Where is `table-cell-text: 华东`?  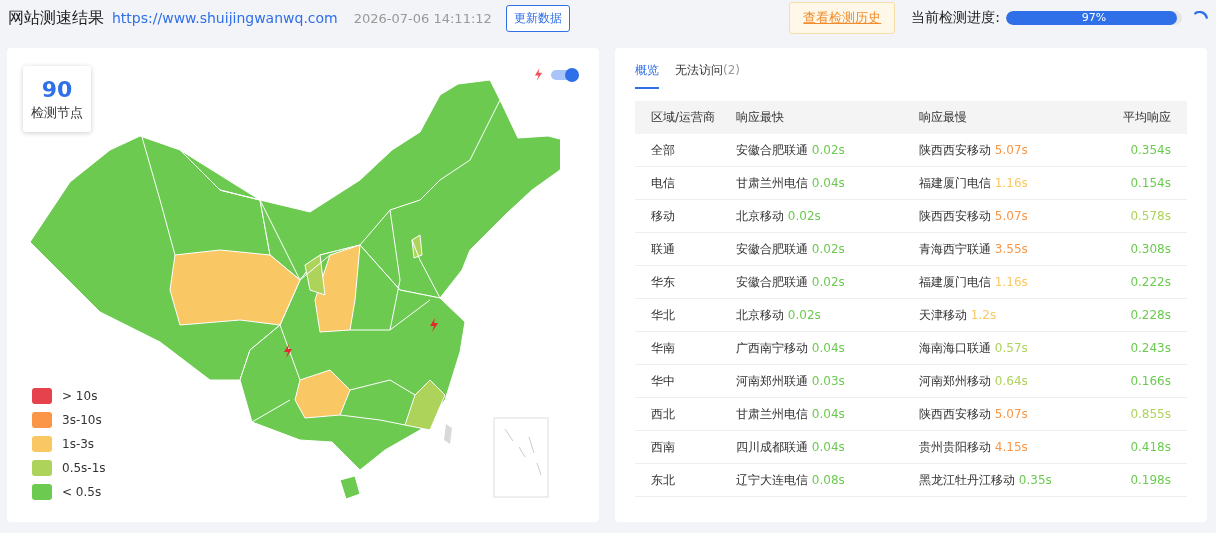 table-cell-text: 华东 is located at coordinates (663, 282).